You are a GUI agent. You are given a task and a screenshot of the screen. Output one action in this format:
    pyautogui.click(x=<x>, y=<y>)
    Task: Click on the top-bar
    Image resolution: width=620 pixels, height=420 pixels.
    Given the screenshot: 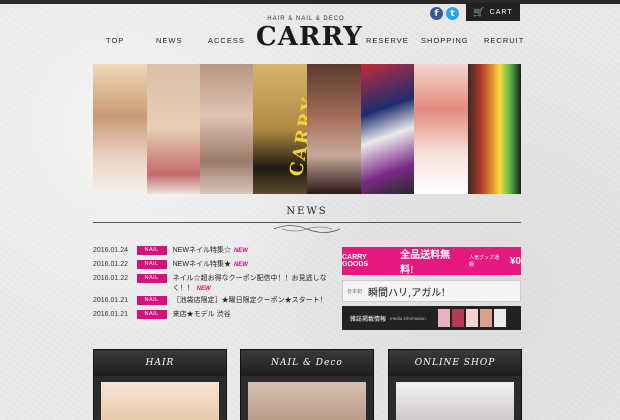 What is the action you would take?
    pyautogui.click(x=310, y=2)
    